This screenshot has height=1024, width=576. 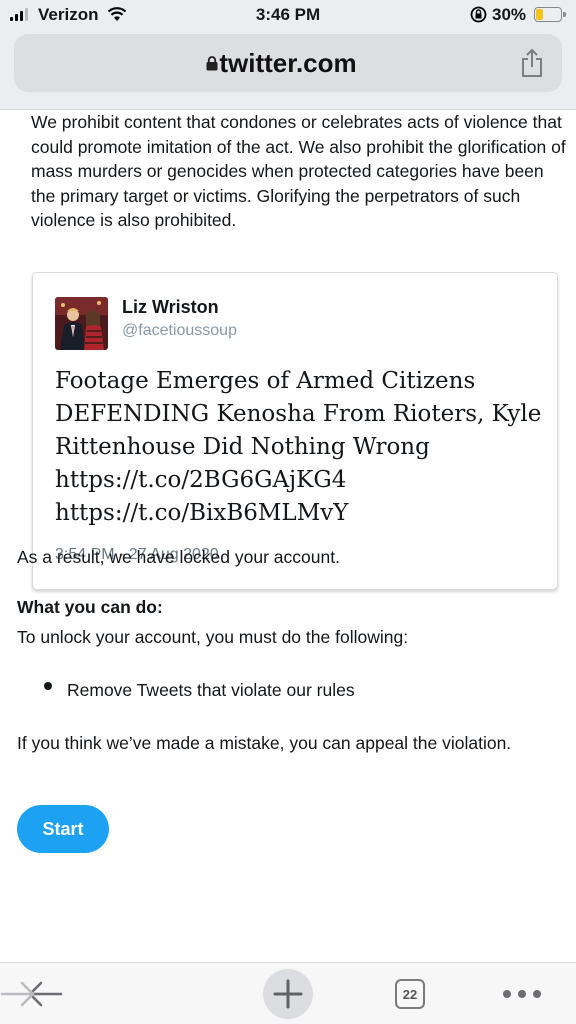 I want to click on start-button: Start, so click(x=63, y=829).